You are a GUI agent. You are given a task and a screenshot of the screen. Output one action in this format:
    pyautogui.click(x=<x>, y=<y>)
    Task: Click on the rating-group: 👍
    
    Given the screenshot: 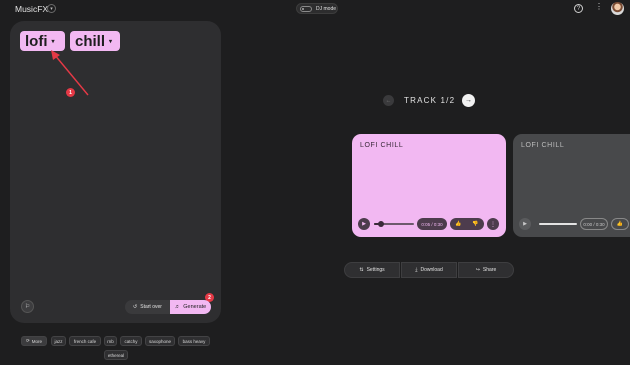 What is the action you would take?
    pyautogui.click(x=620, y=224)
    